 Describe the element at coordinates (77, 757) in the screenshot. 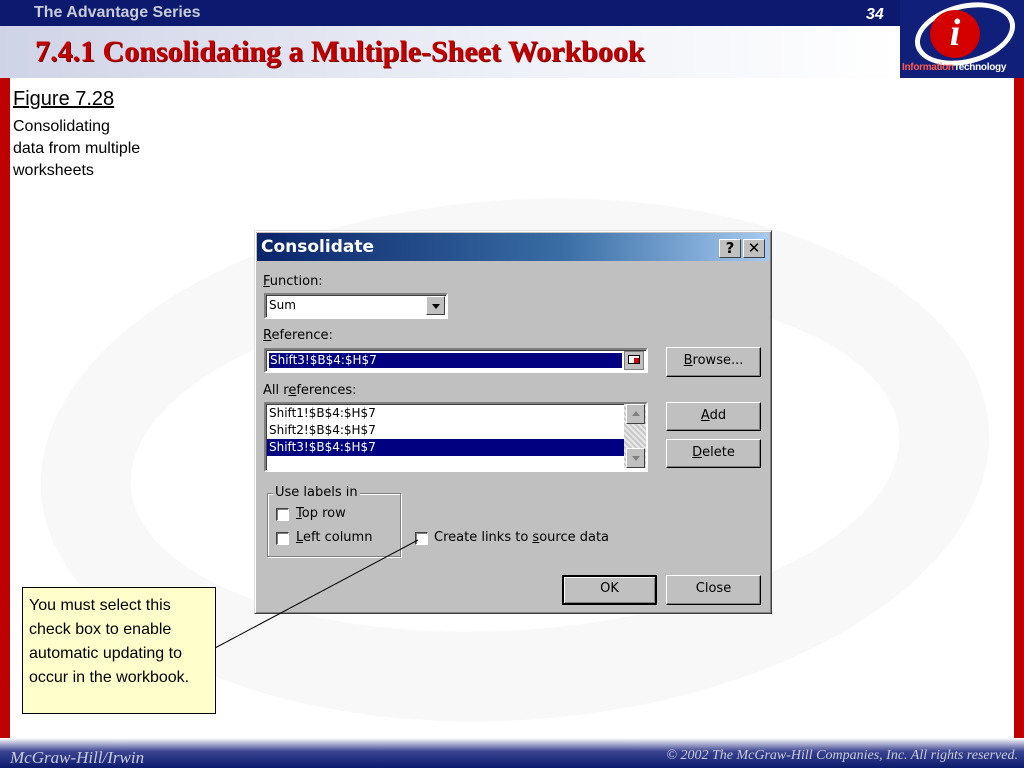

I see `footer-publisher: McGraw-Hill/Irwin` at that location.